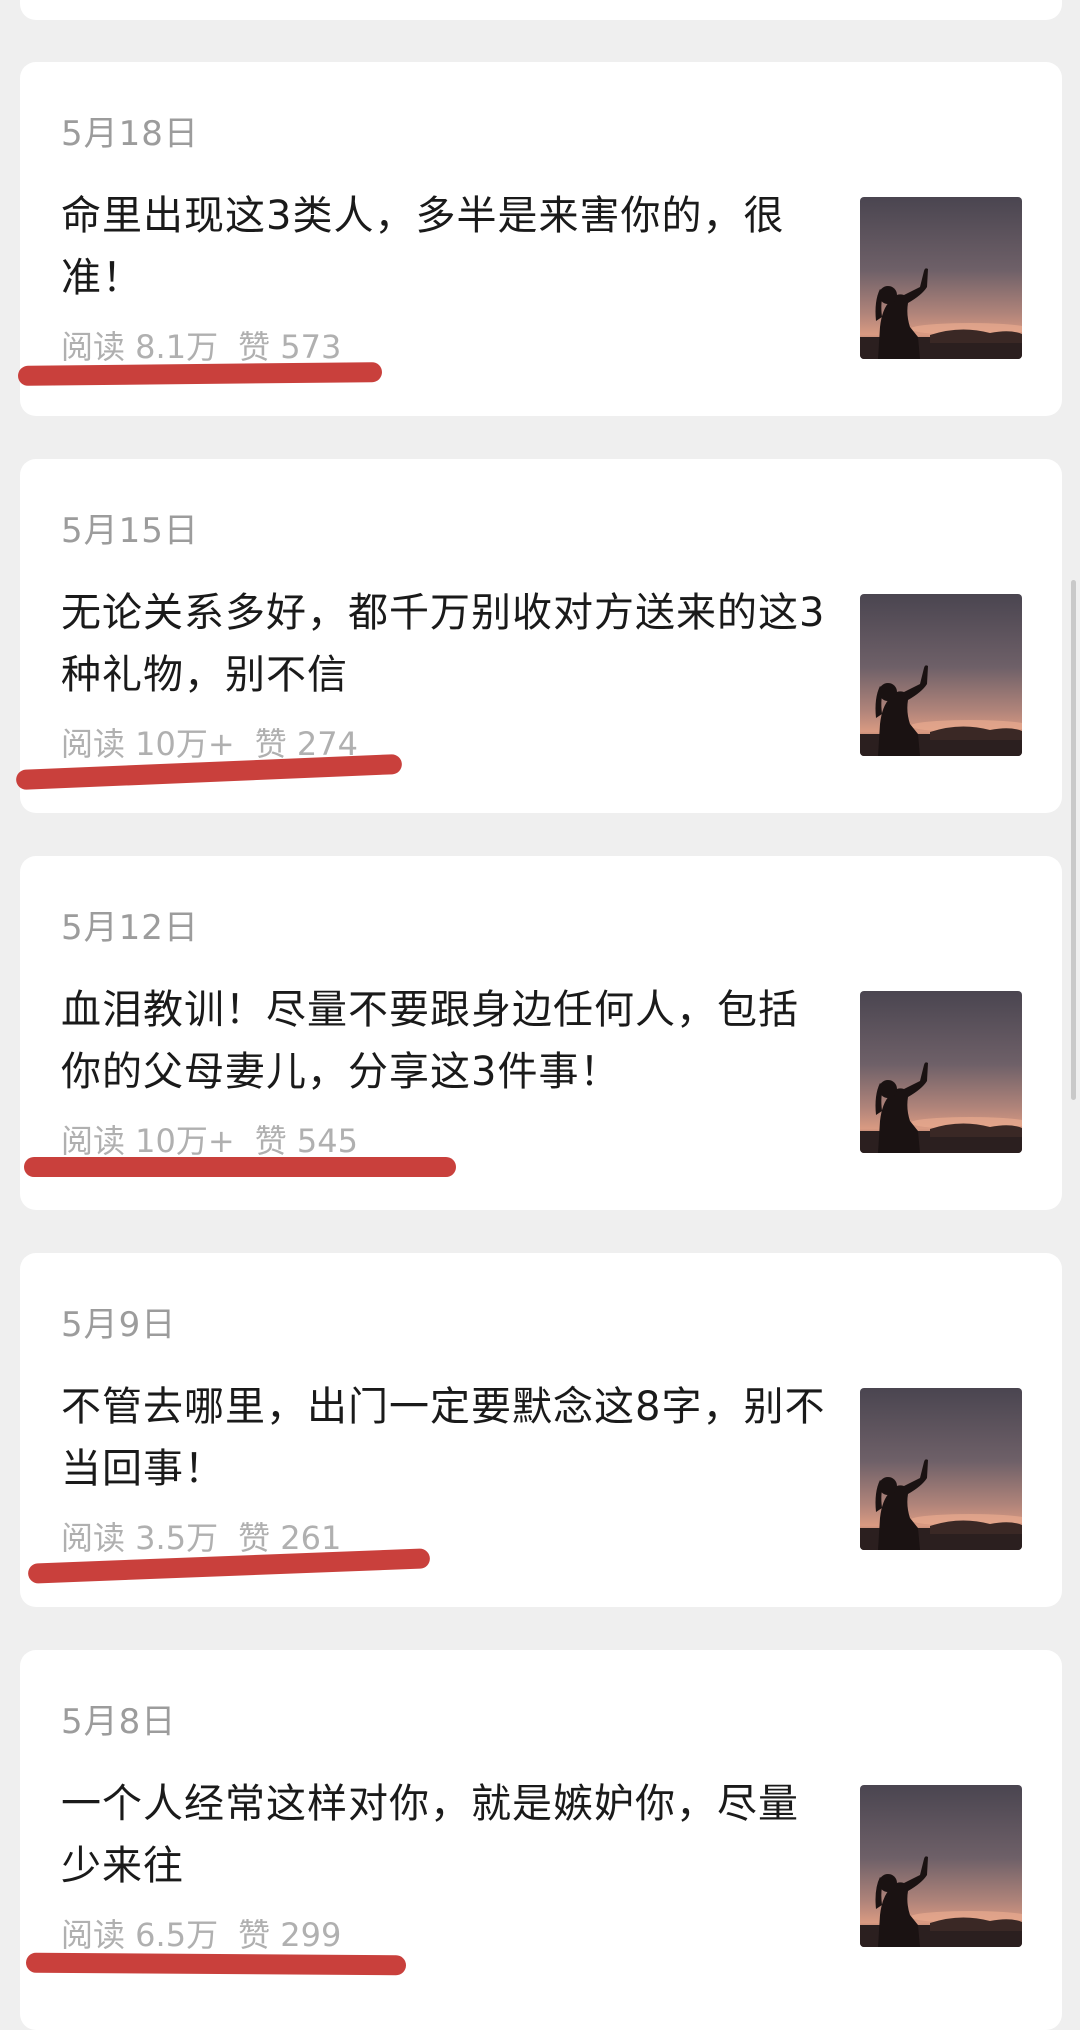 The height and width of the screenshot is (2030, 1080). I want to click on previous-article-card, so click(541, 10).